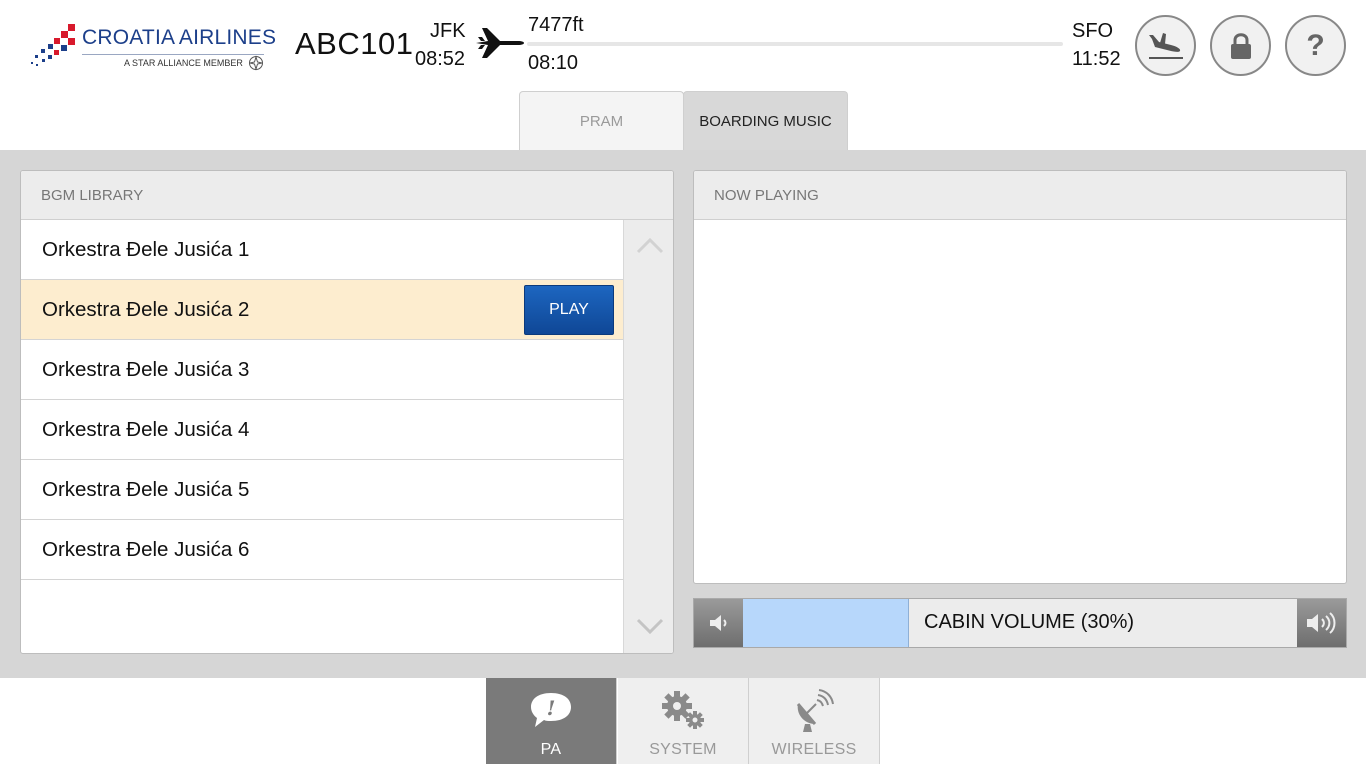 The height and width of the screenshot is (764, 1366). I want to click on star-alliance-icon, so click(256, 63).